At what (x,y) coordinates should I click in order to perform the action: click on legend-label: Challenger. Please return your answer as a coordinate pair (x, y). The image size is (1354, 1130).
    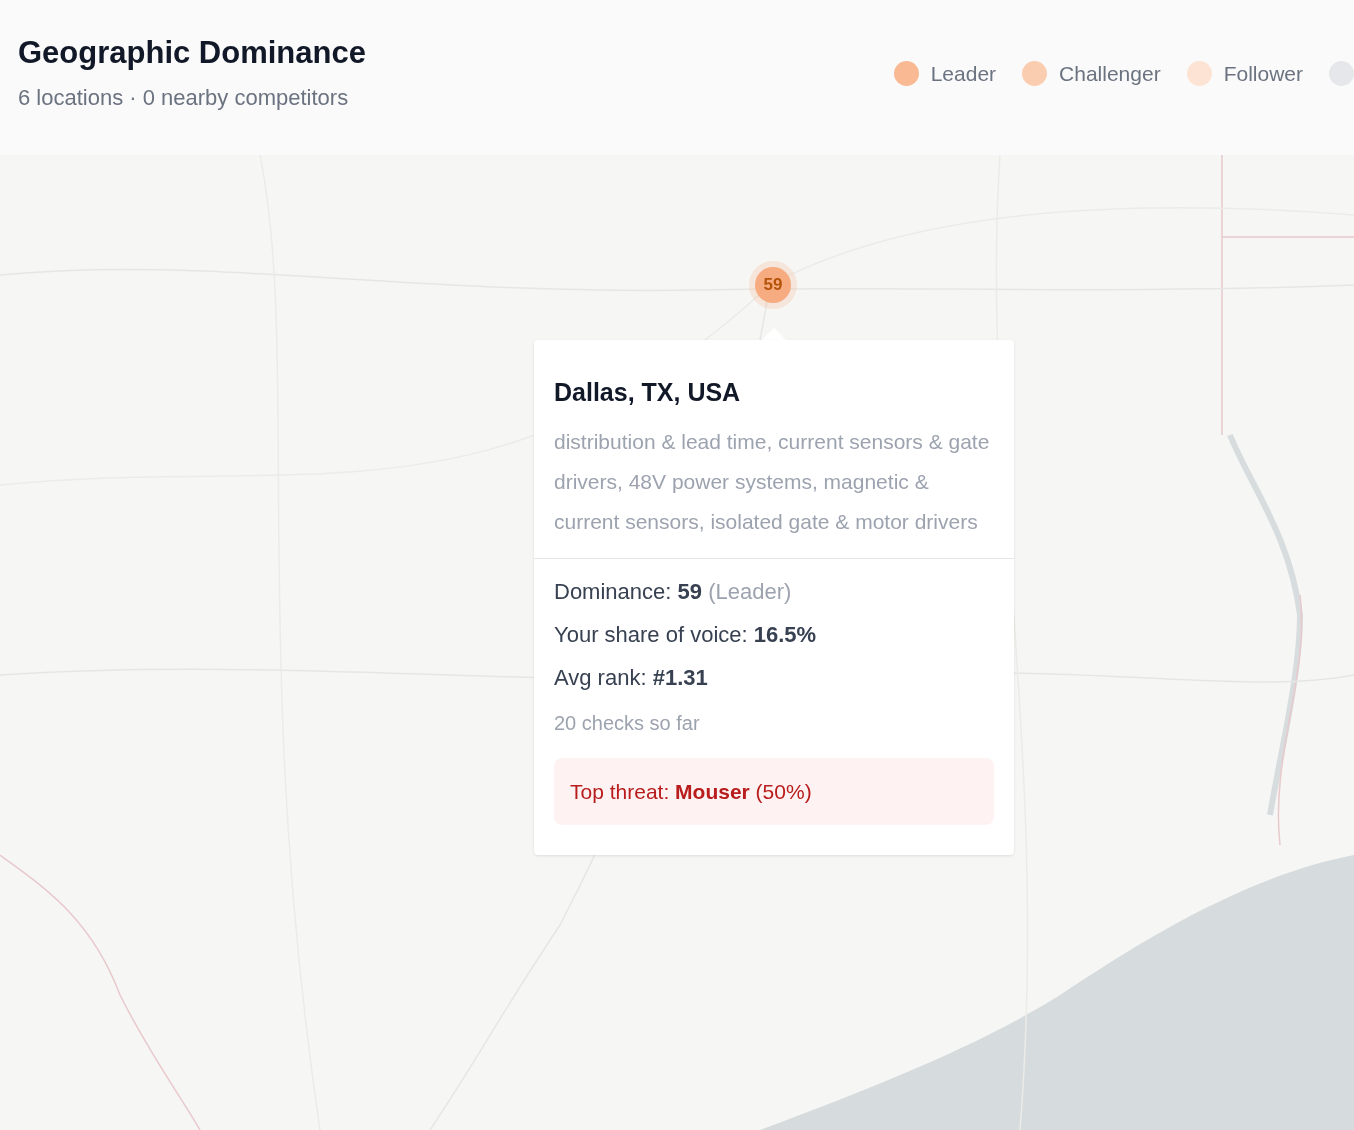
    Looking at the image, I should click on (1110, 74).